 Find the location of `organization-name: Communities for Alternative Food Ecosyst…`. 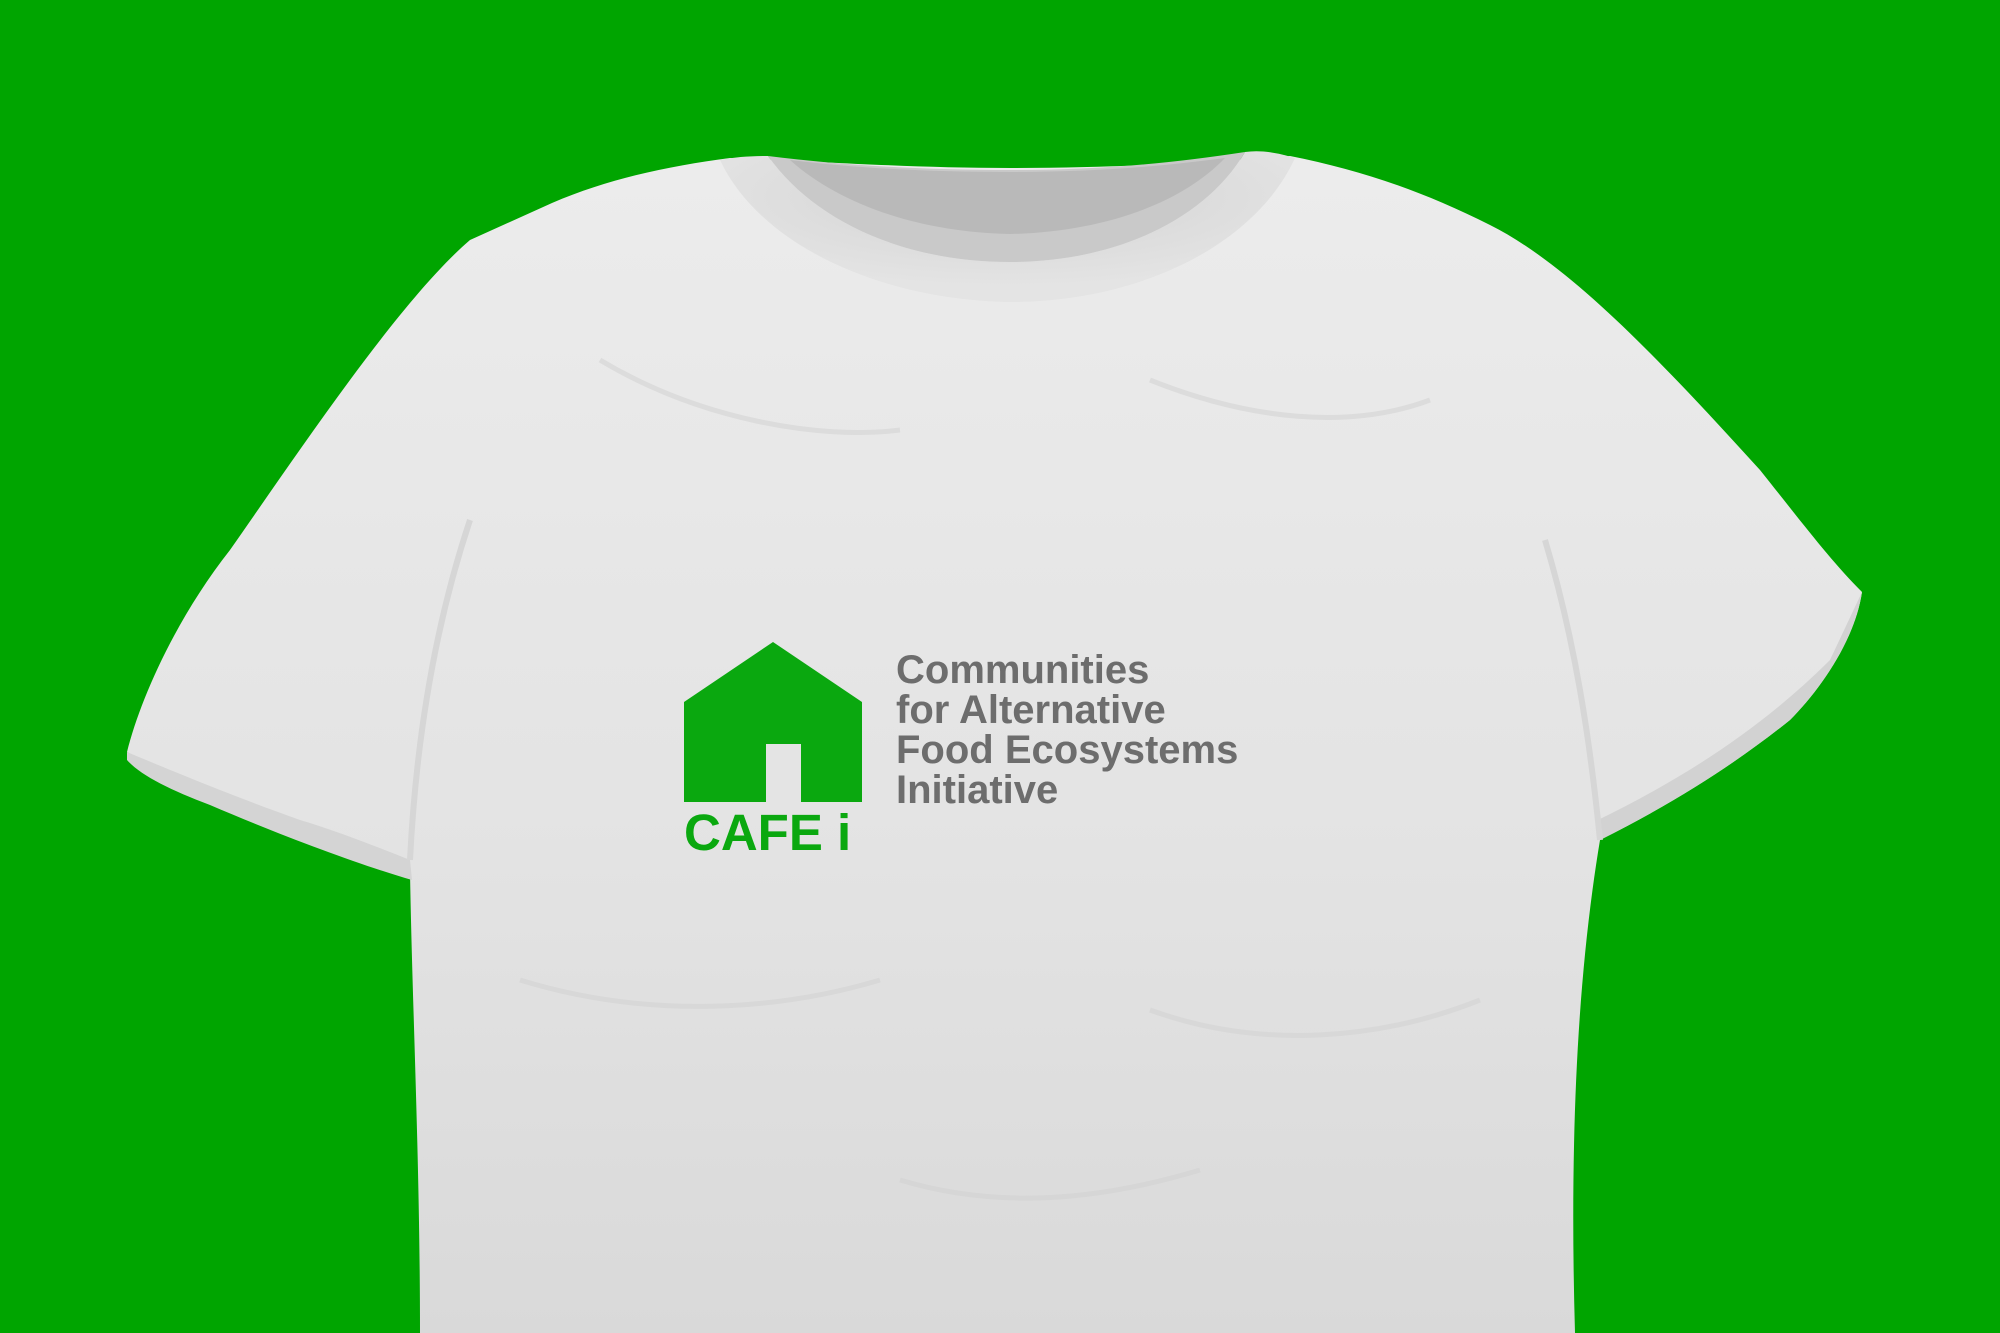

organization-name: Communities for Alternative Food Ecosyst… is located at coordinates (1116, 730).